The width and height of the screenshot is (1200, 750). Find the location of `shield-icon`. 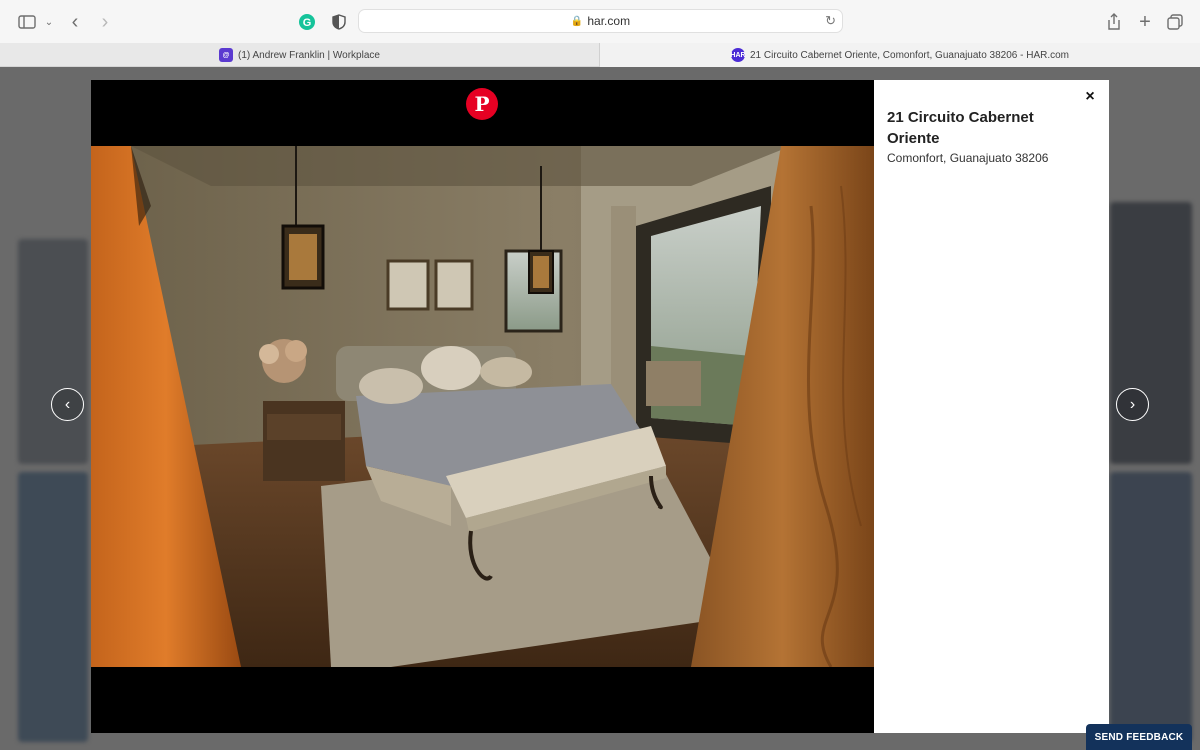

shield-icon is located at coordinates (339, 22).